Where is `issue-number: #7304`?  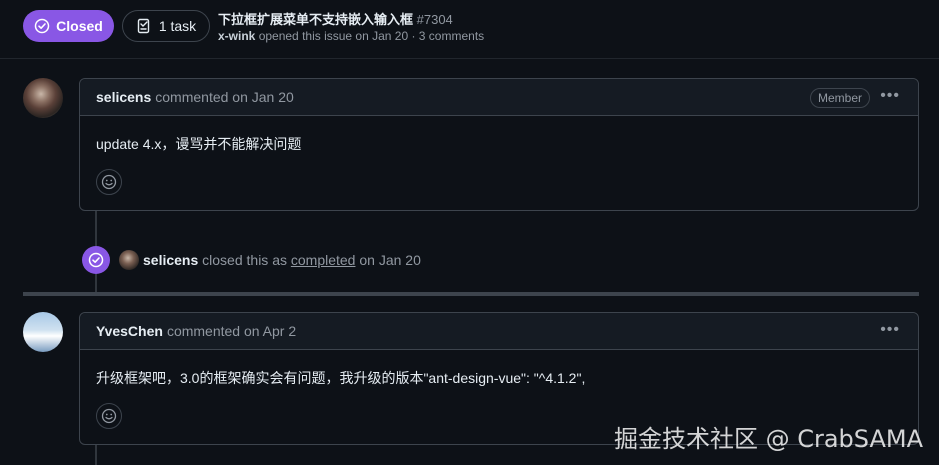
issue-number: #7304 is located at coordinates (435, 19).